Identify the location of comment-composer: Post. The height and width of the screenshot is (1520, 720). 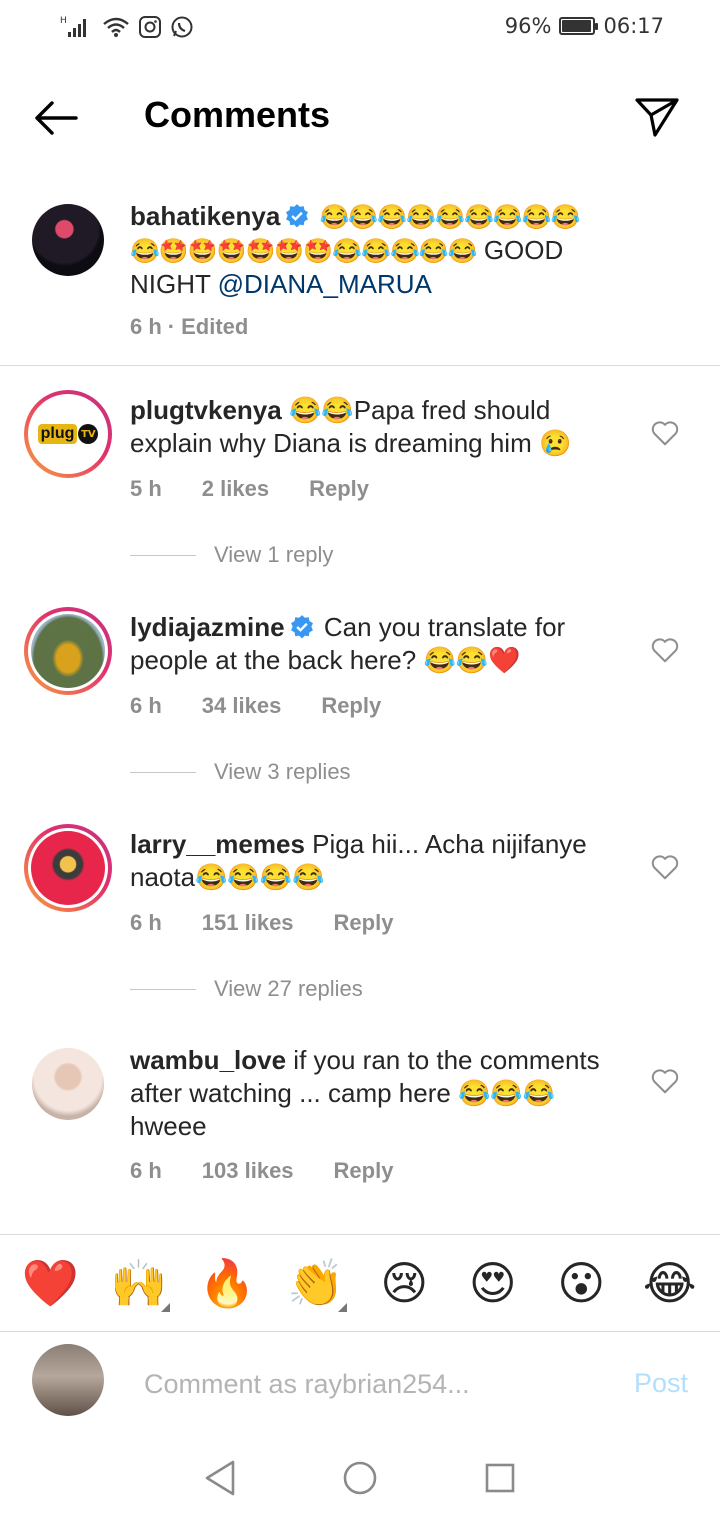
(360, 1384).